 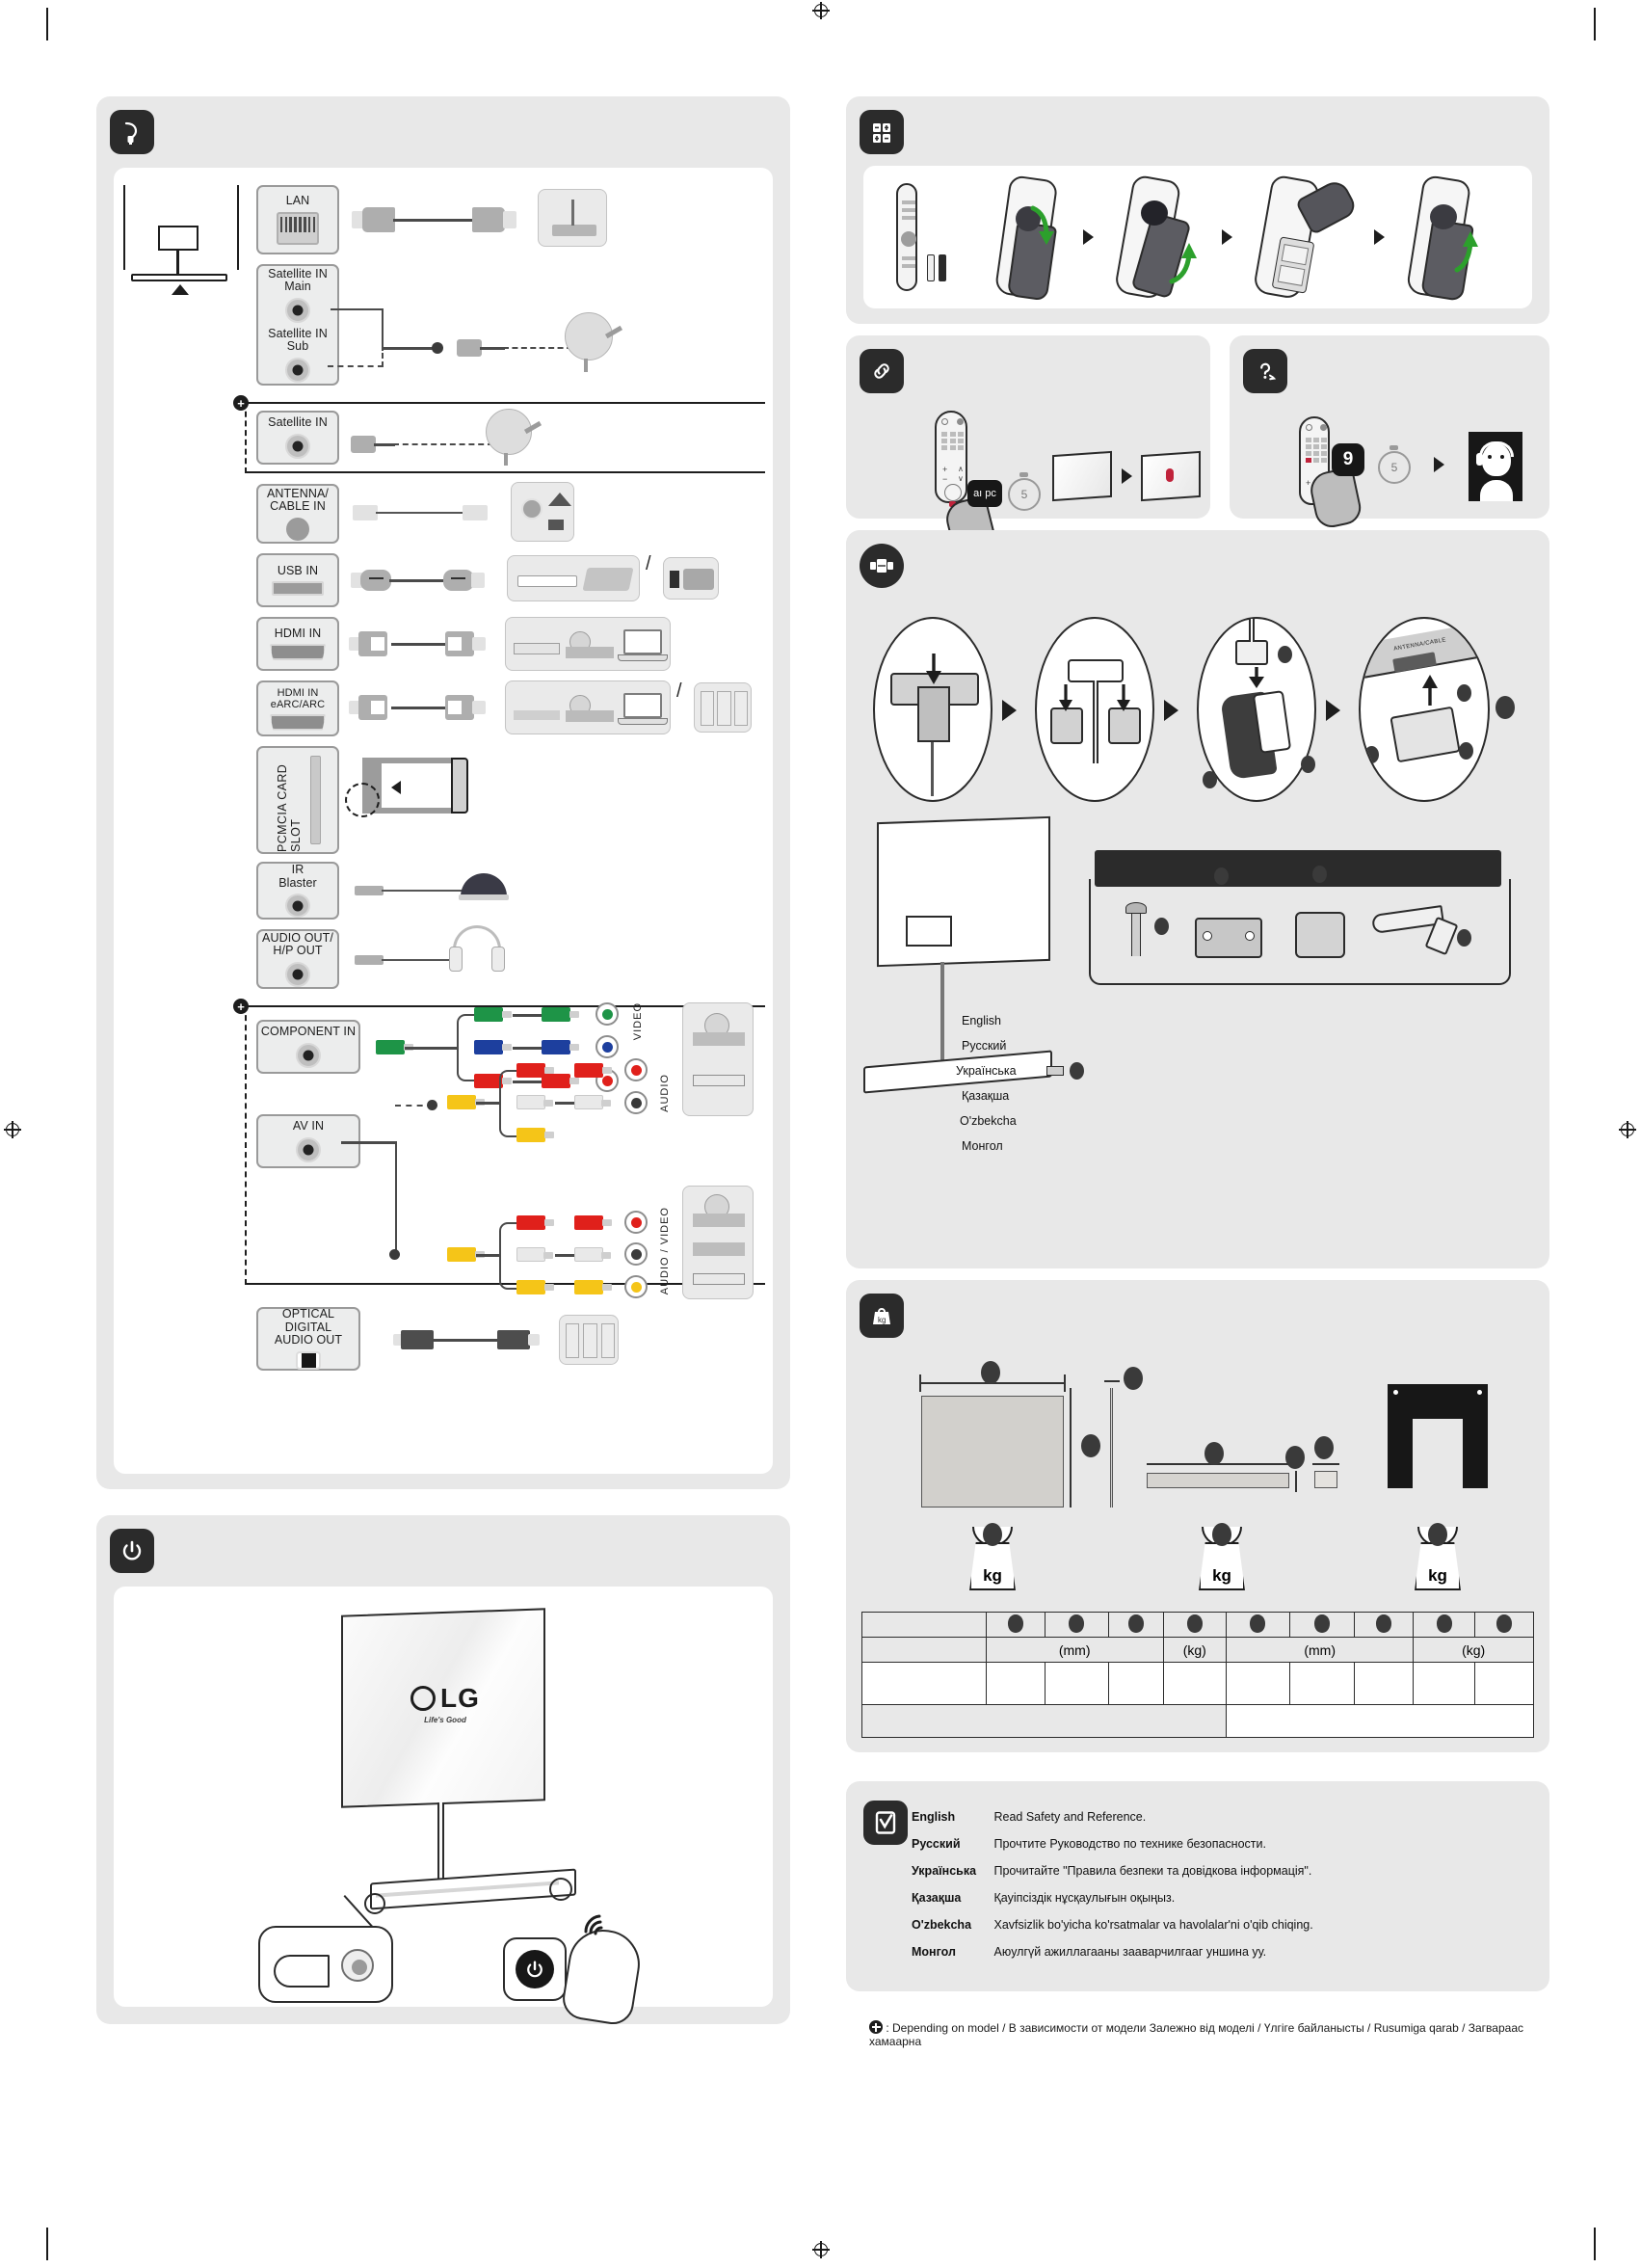 What do you see at coordinates (298, 228) in the screenshot?
I see `lan-jack-icon` at bounding box center [298, 228].